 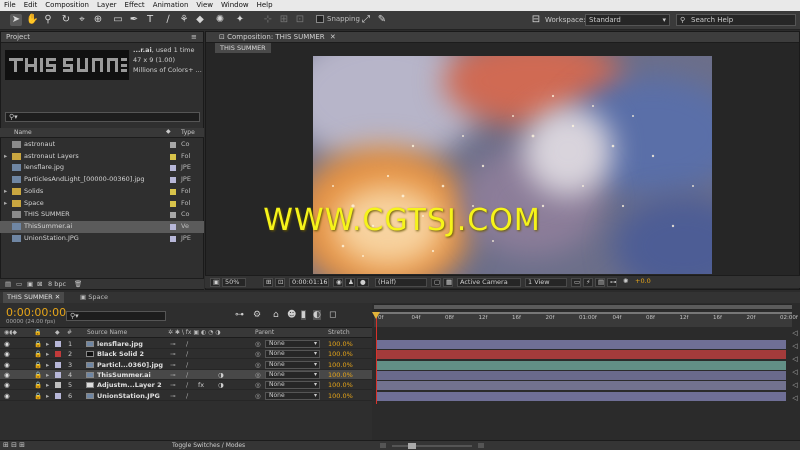 What do you see at coordinates (194, 37) in the screenshot?
I see `panel-menu-icon: ≡` at bounding box center [194, 37].